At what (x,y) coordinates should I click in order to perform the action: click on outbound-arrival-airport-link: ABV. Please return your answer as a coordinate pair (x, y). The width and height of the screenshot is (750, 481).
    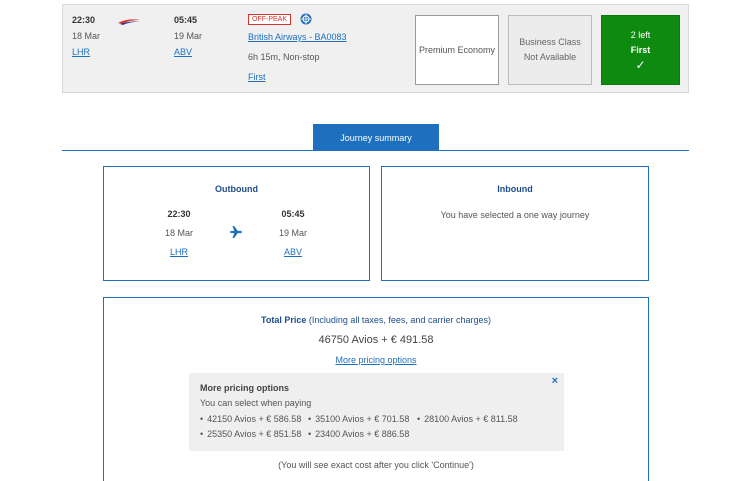
    Looking at the image, I should click on (293, 252).